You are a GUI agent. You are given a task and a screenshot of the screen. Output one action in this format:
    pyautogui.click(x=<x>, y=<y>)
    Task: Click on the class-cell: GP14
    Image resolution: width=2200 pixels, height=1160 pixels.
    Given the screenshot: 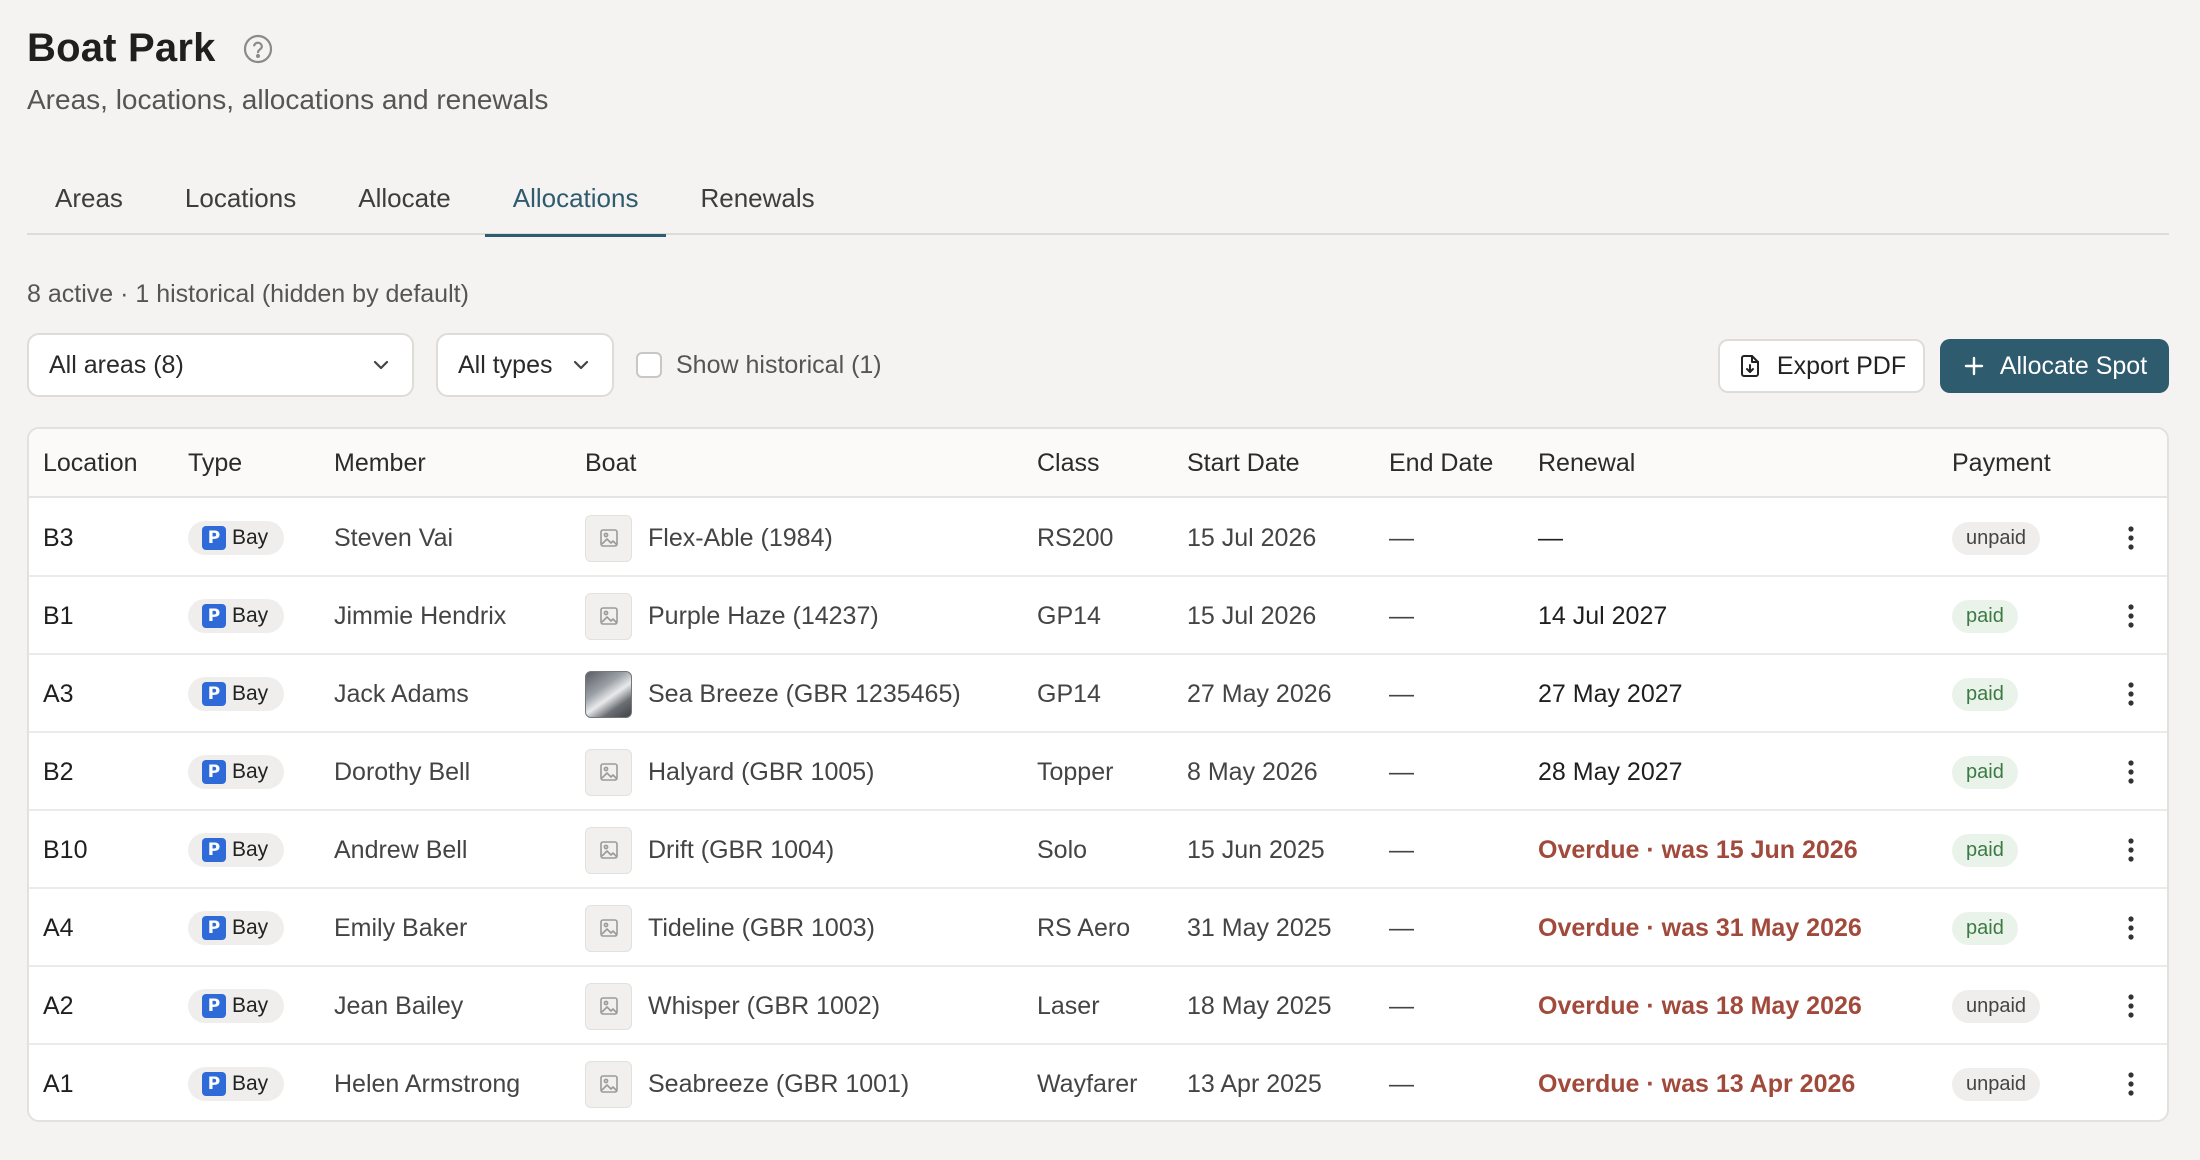 What is the action you would take?
    pyautogui.click(x=1069, y=615)
    